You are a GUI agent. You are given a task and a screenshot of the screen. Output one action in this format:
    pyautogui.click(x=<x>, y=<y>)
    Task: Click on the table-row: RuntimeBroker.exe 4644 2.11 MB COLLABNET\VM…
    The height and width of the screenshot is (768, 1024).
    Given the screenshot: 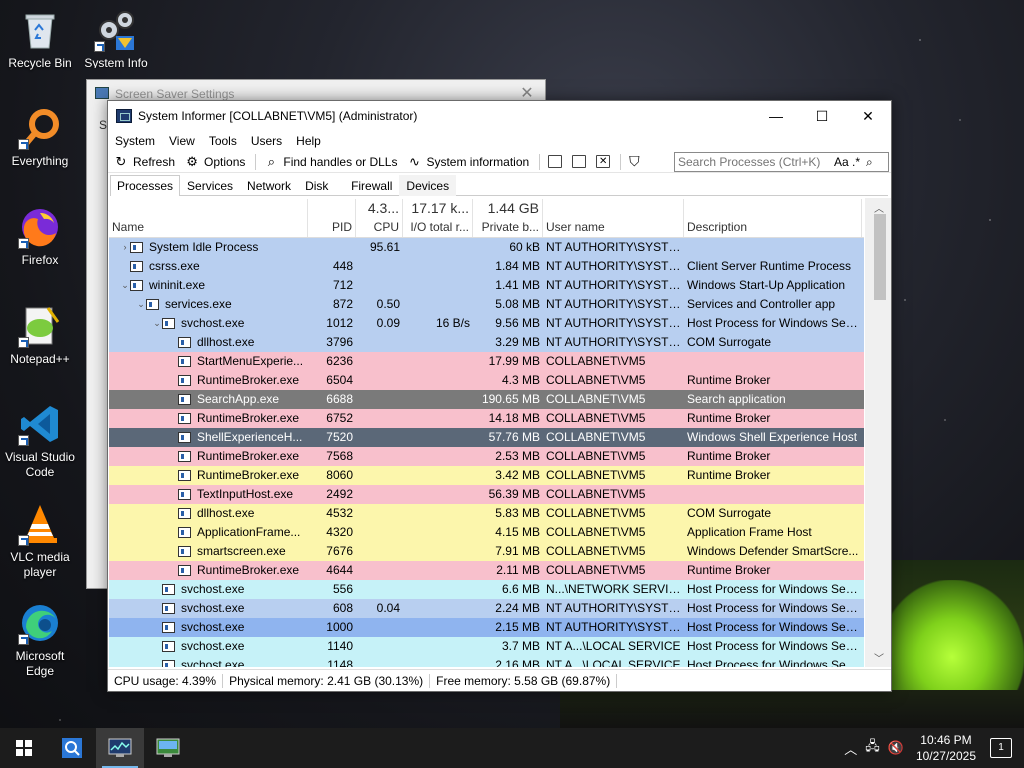 What is the action you would take?
    pyautogui.click(x=486, y=570)
    